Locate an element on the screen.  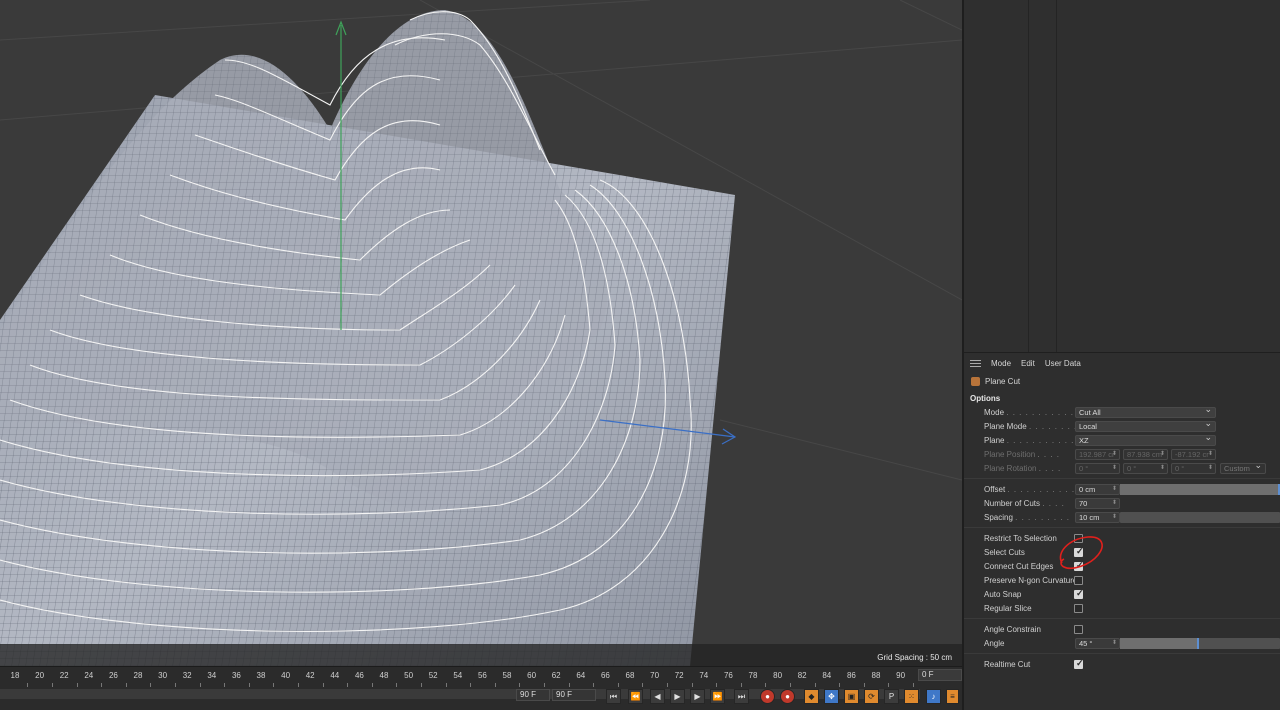
next-key-icon: ⏩ is located at coordinates (717, 696).